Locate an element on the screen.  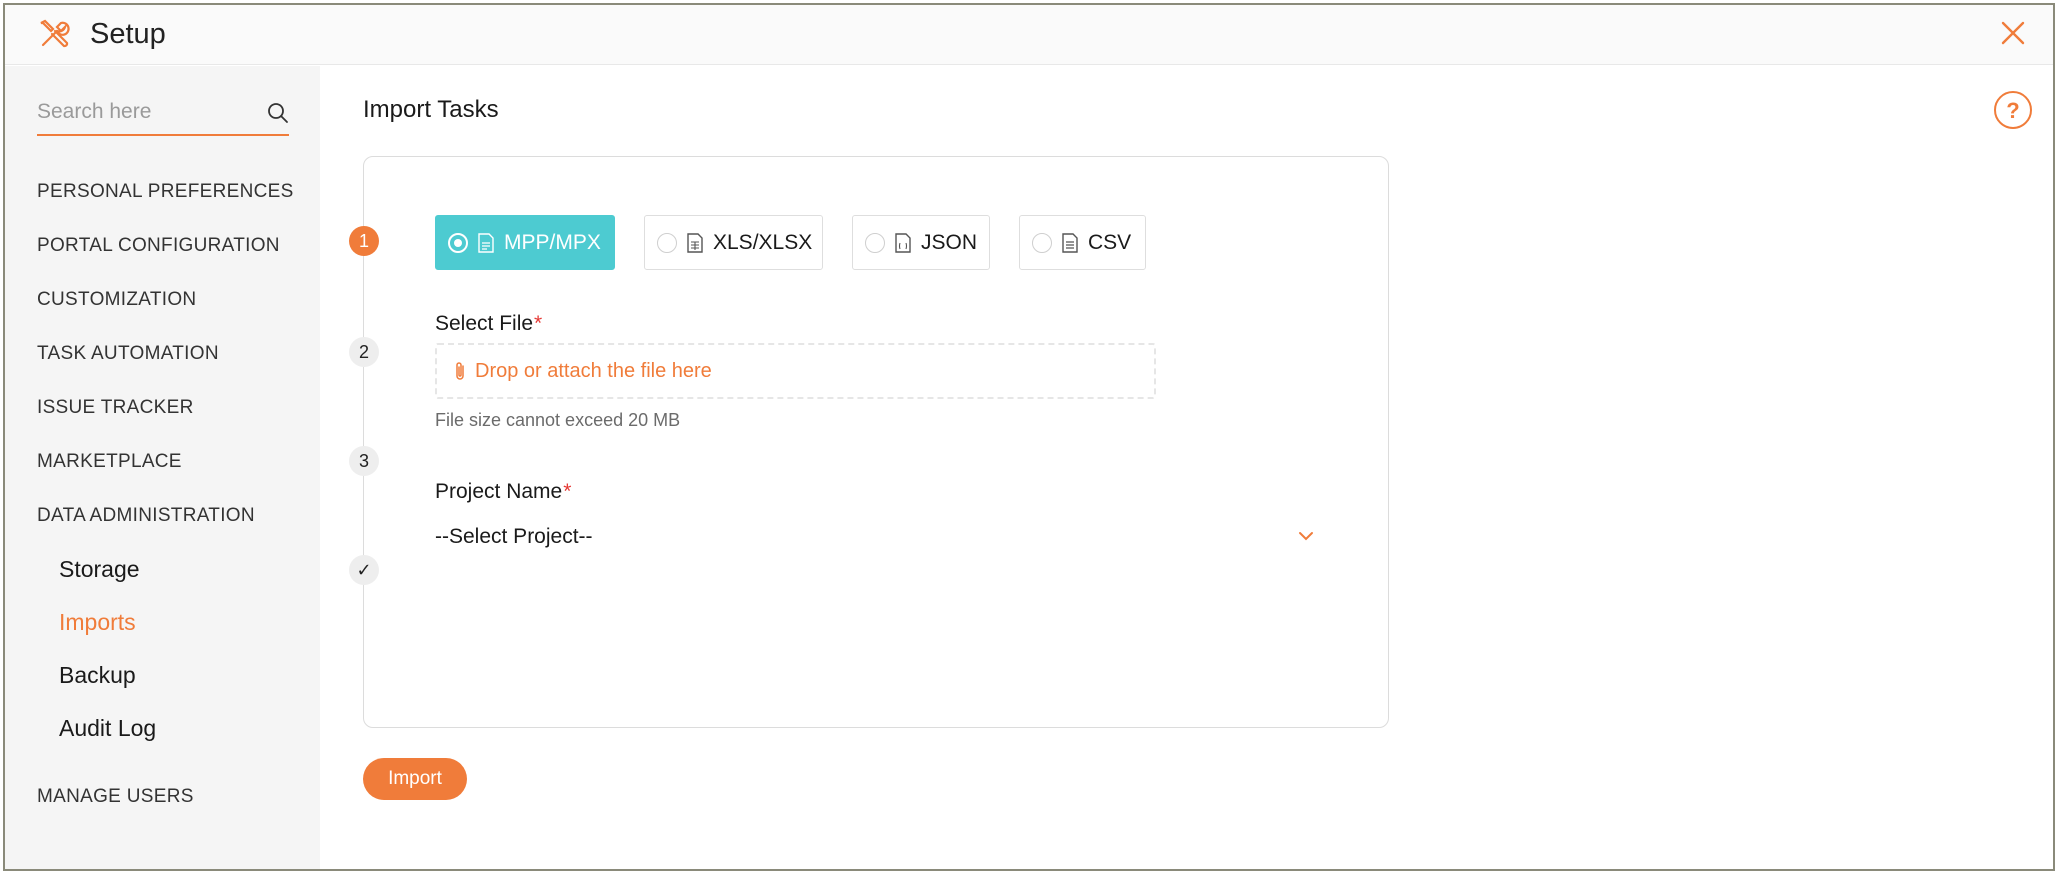
step-1-indicator: 1 is located at coordinates (364, 241).